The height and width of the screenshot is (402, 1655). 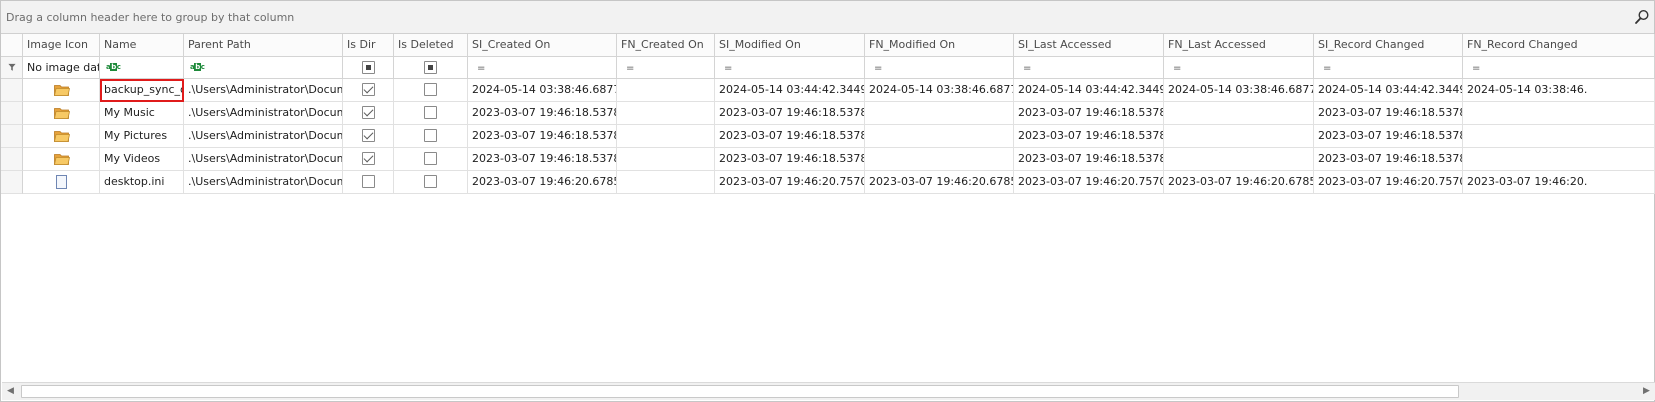 I want to click on cell-si-created-on: 2023-03-07 19:46:20.6785592, so click(x=542, y=182).